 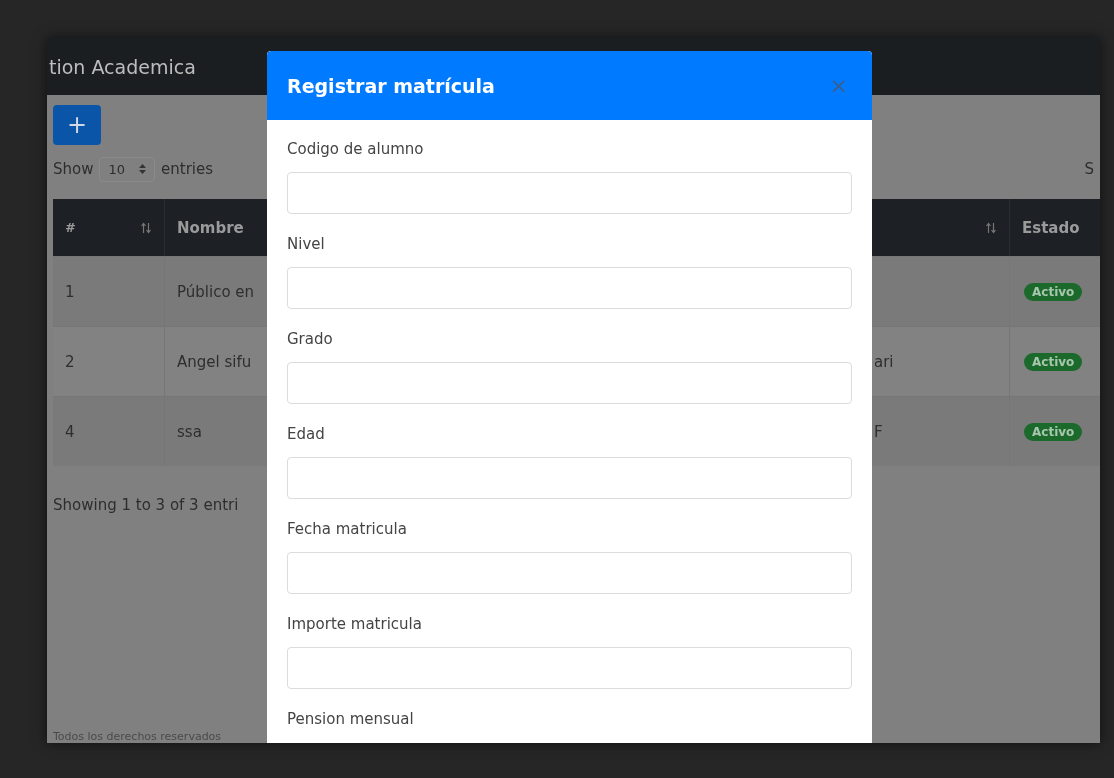 I want to click on show-label: Show, so click(x=73, y=169).